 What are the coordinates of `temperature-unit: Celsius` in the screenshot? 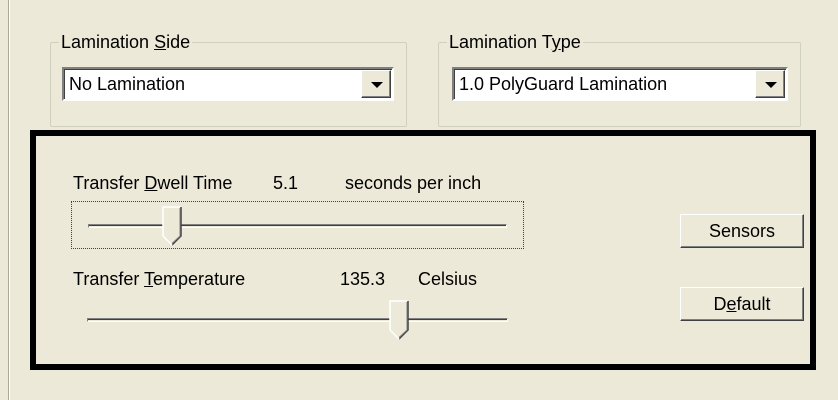 It's located at (448, 279).